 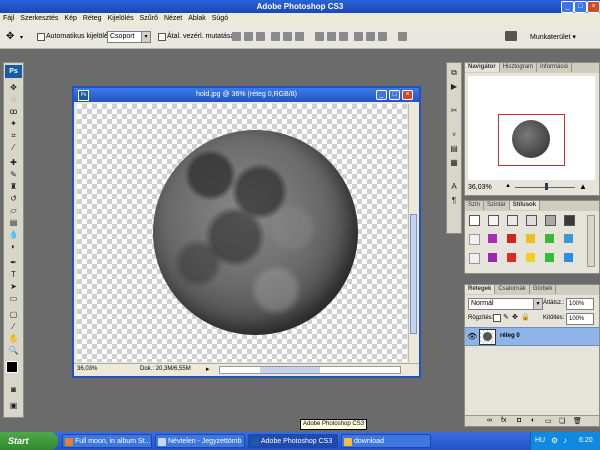 What do you see at coordinates (41, 37) in the screenshot?
I see `auto-select-checkbox` at bounding box center [41, 37].